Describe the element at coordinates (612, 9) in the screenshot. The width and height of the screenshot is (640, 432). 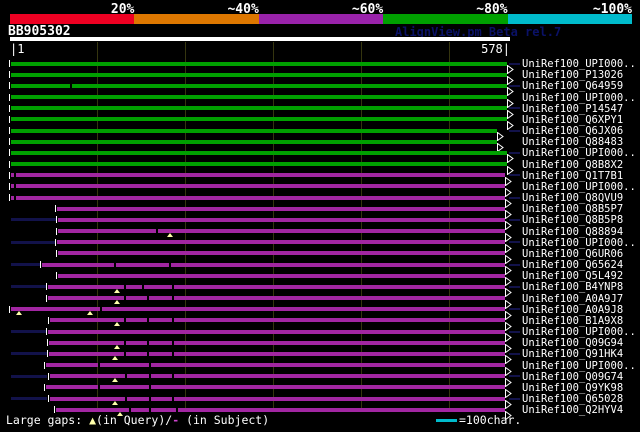
I see `scale-label: ~100%` at that location.